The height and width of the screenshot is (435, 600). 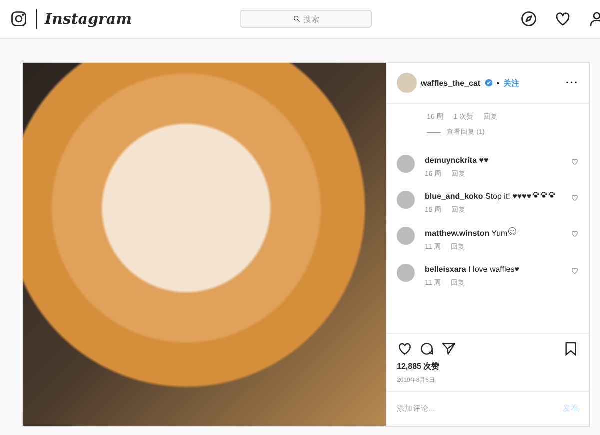 What do you see at coordinates (571, 349) in the screenshot?
I see `bookmark-icon` at bounding box center [571, 349].